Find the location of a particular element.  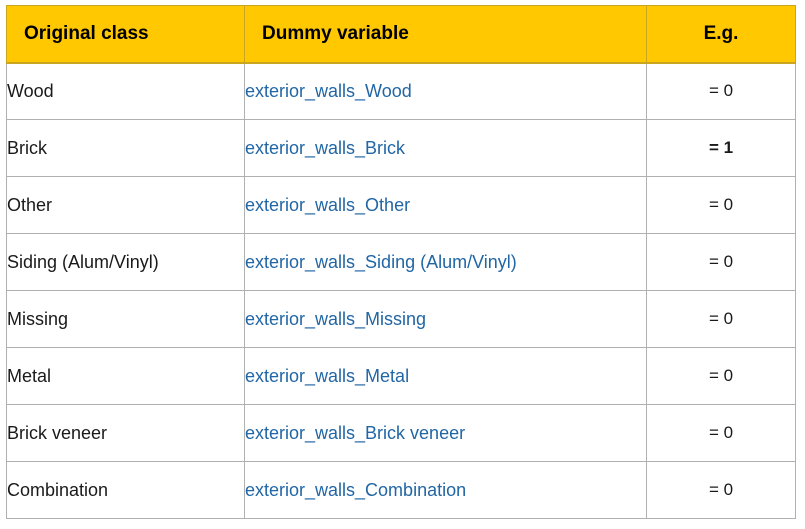

cell-dummy-variable: exterior_walls_Combination is located at coordinates (445, 490).